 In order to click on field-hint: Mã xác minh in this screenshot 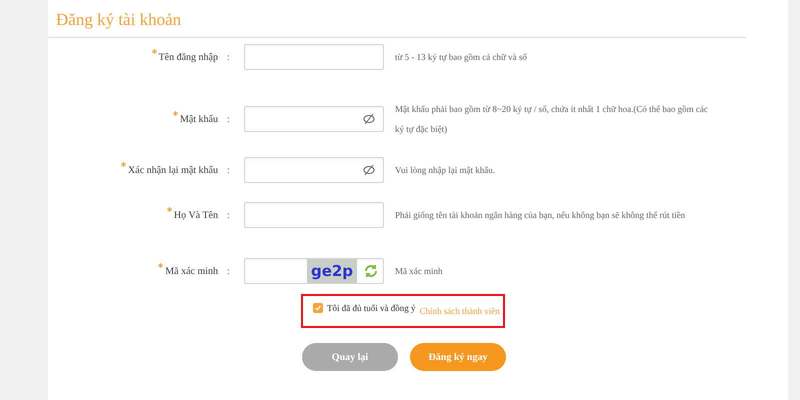, I will do `click(419, 271)`.